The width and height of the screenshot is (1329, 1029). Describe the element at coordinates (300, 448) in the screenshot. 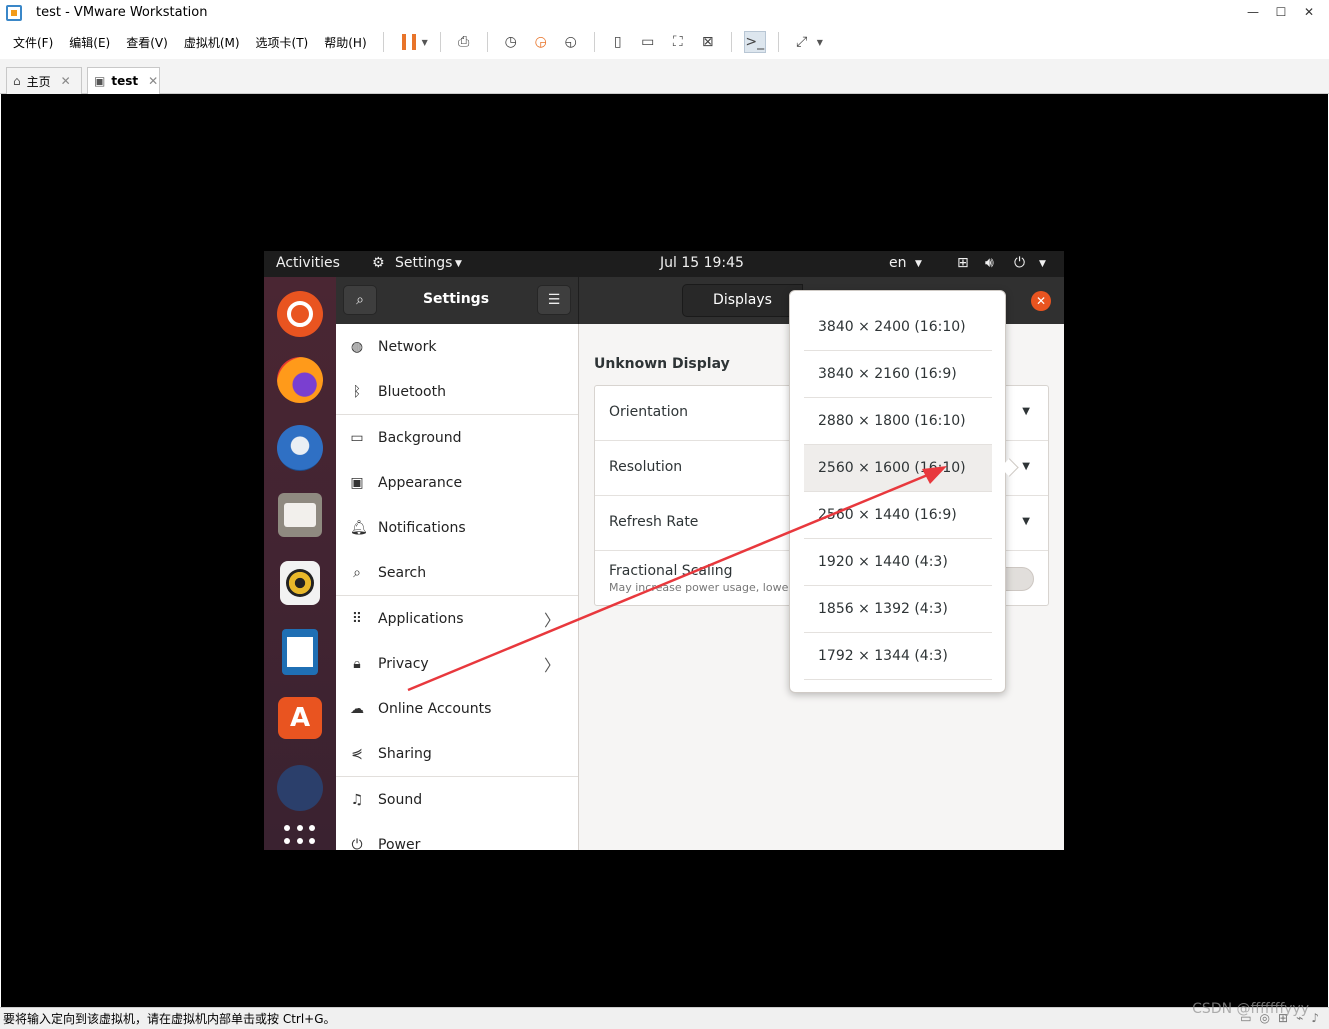

I see `thunderbird-icon` at that location.